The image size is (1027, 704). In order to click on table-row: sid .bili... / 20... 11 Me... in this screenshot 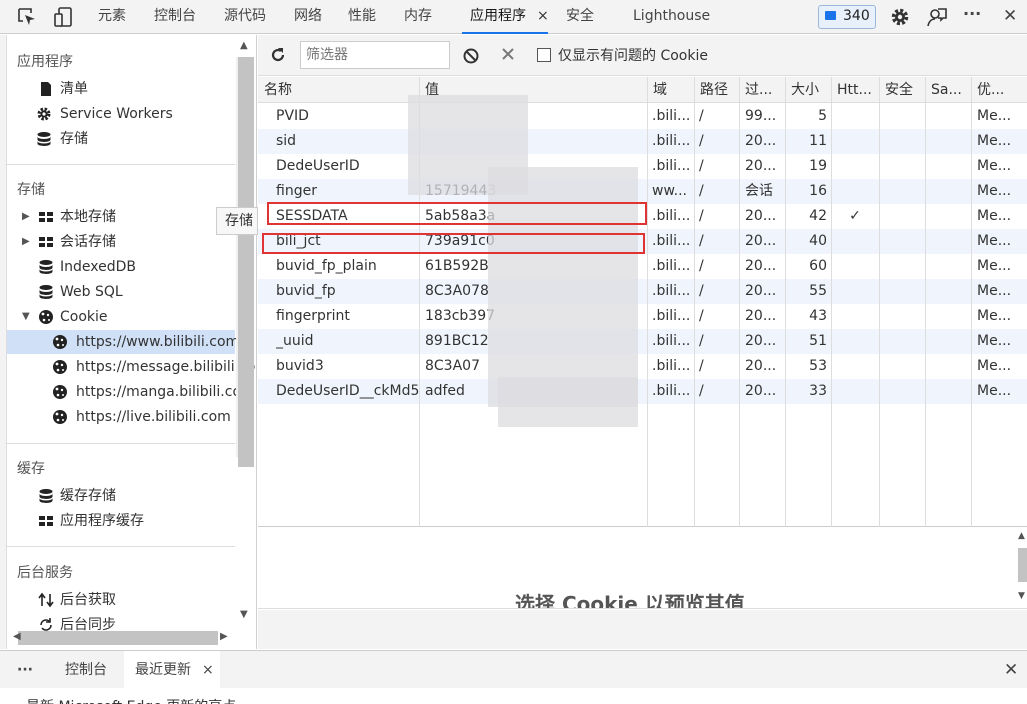, I will do `click(642, 141)`.